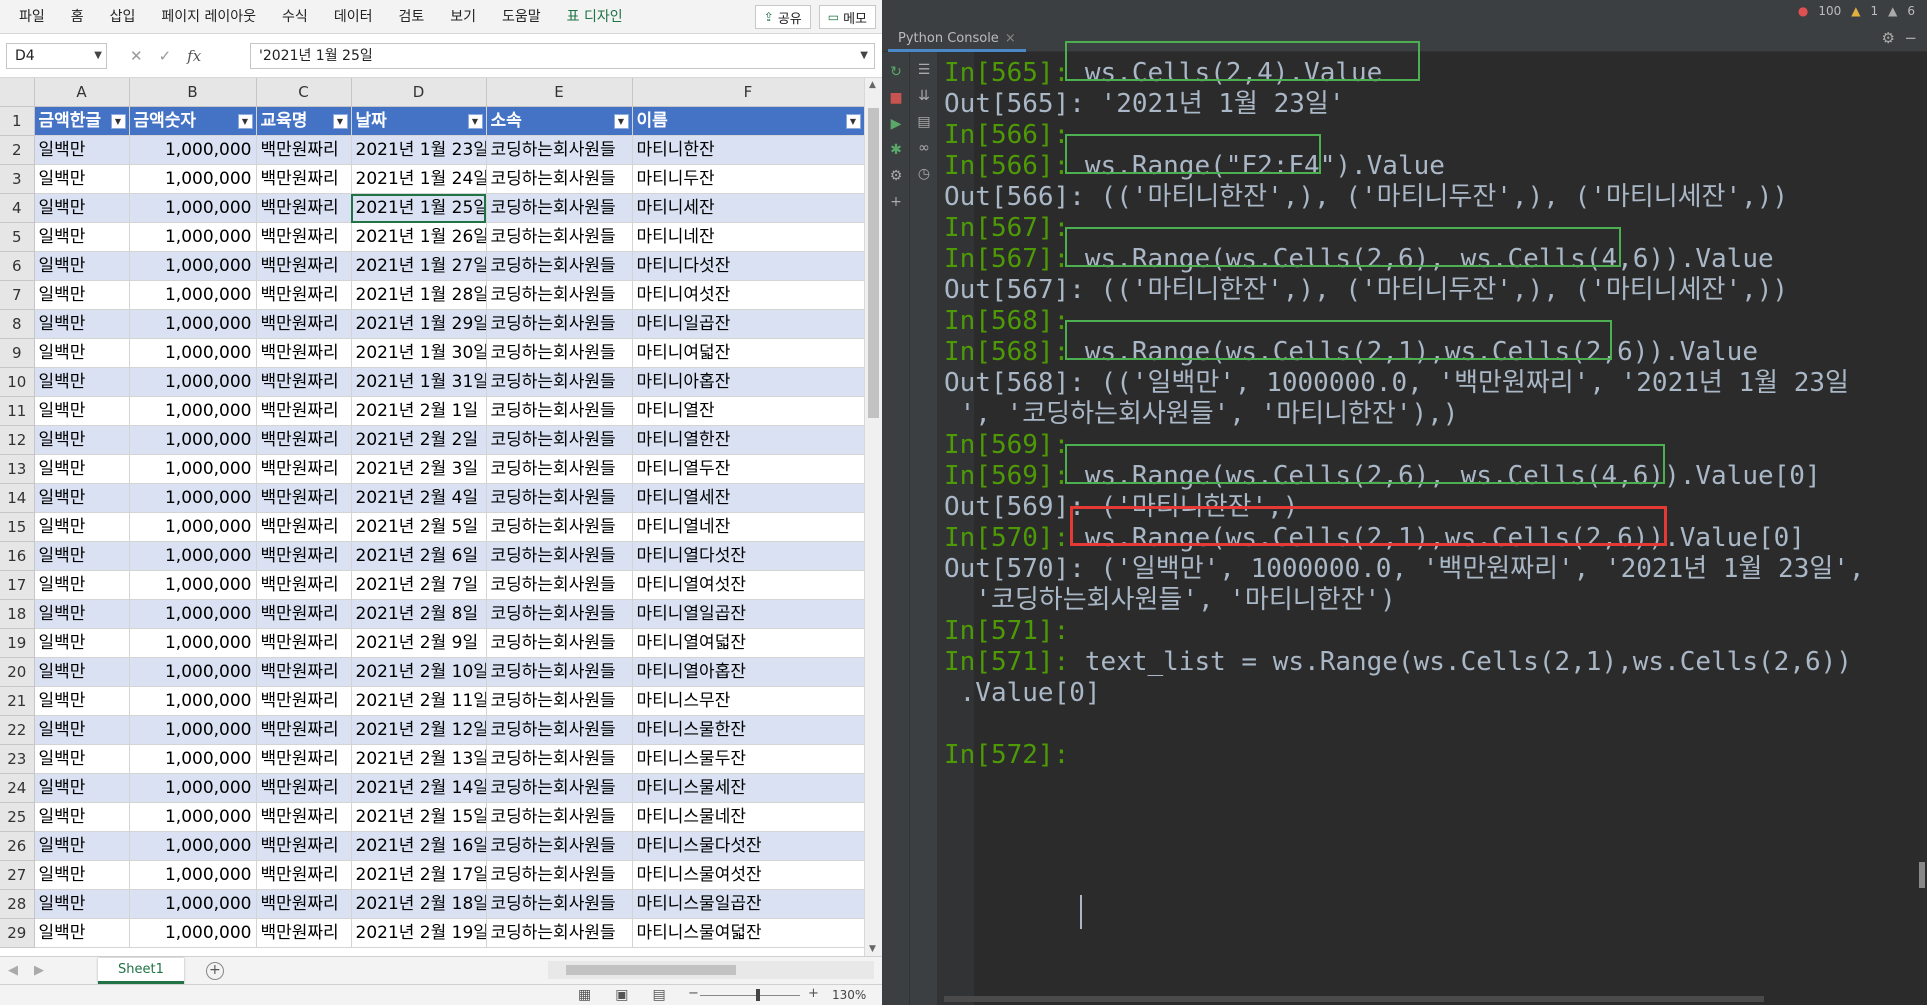 This screenshot has height=1005, width=1927. I want to click on add-sheet-icon: +, so click(214, 970).